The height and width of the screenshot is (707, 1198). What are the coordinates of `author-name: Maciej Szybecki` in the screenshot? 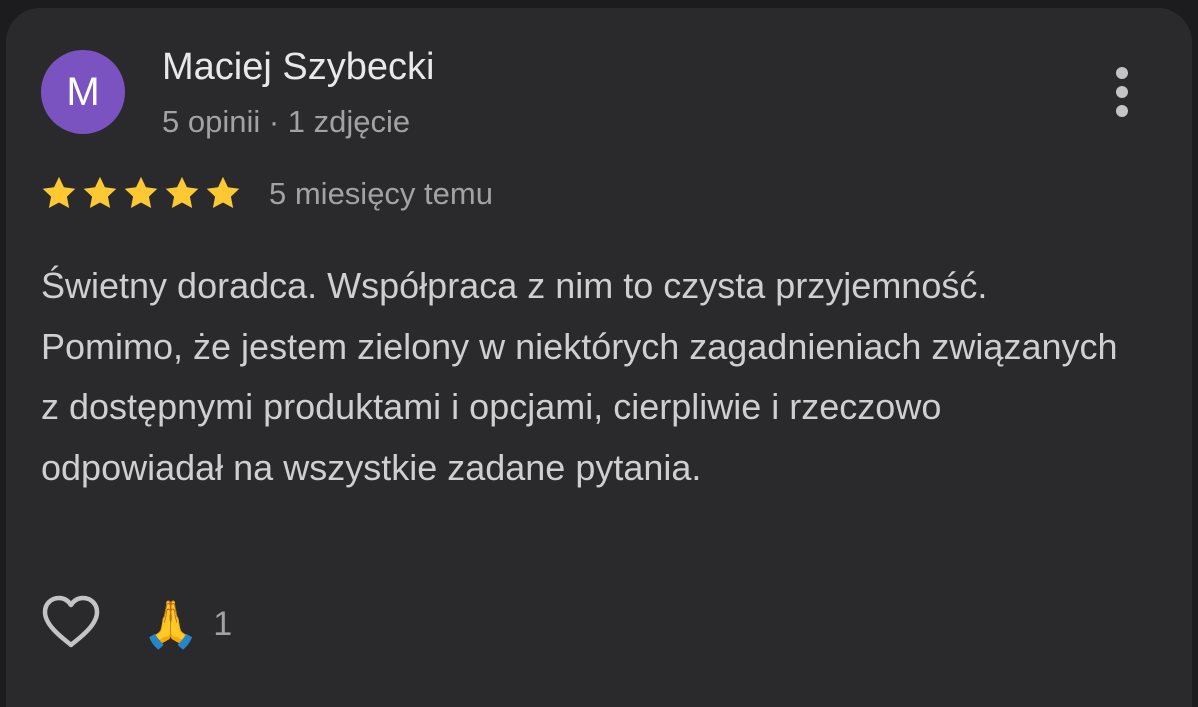 It's located at (298, 67).